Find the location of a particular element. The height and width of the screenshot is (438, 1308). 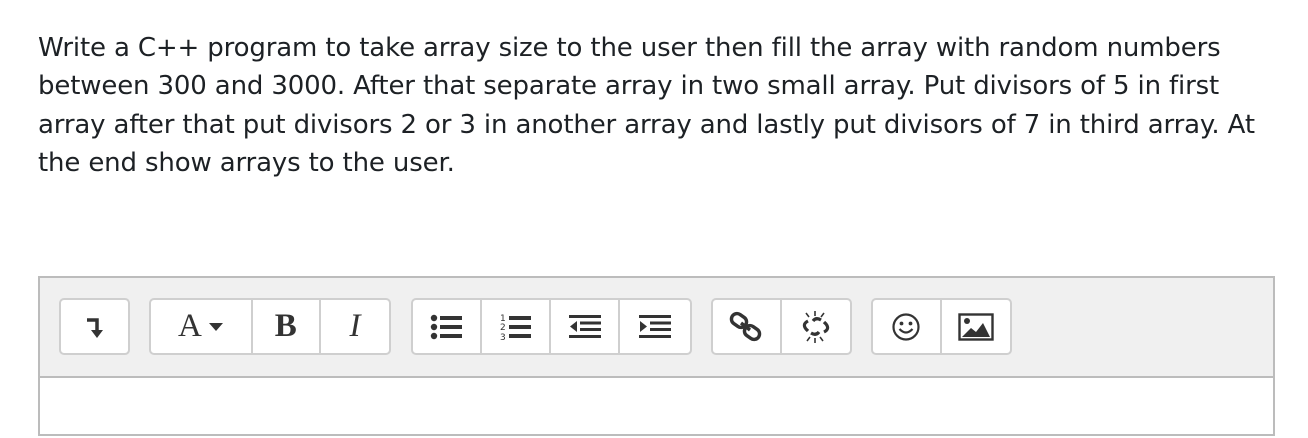

link-button is located at coordinates (747, 326).